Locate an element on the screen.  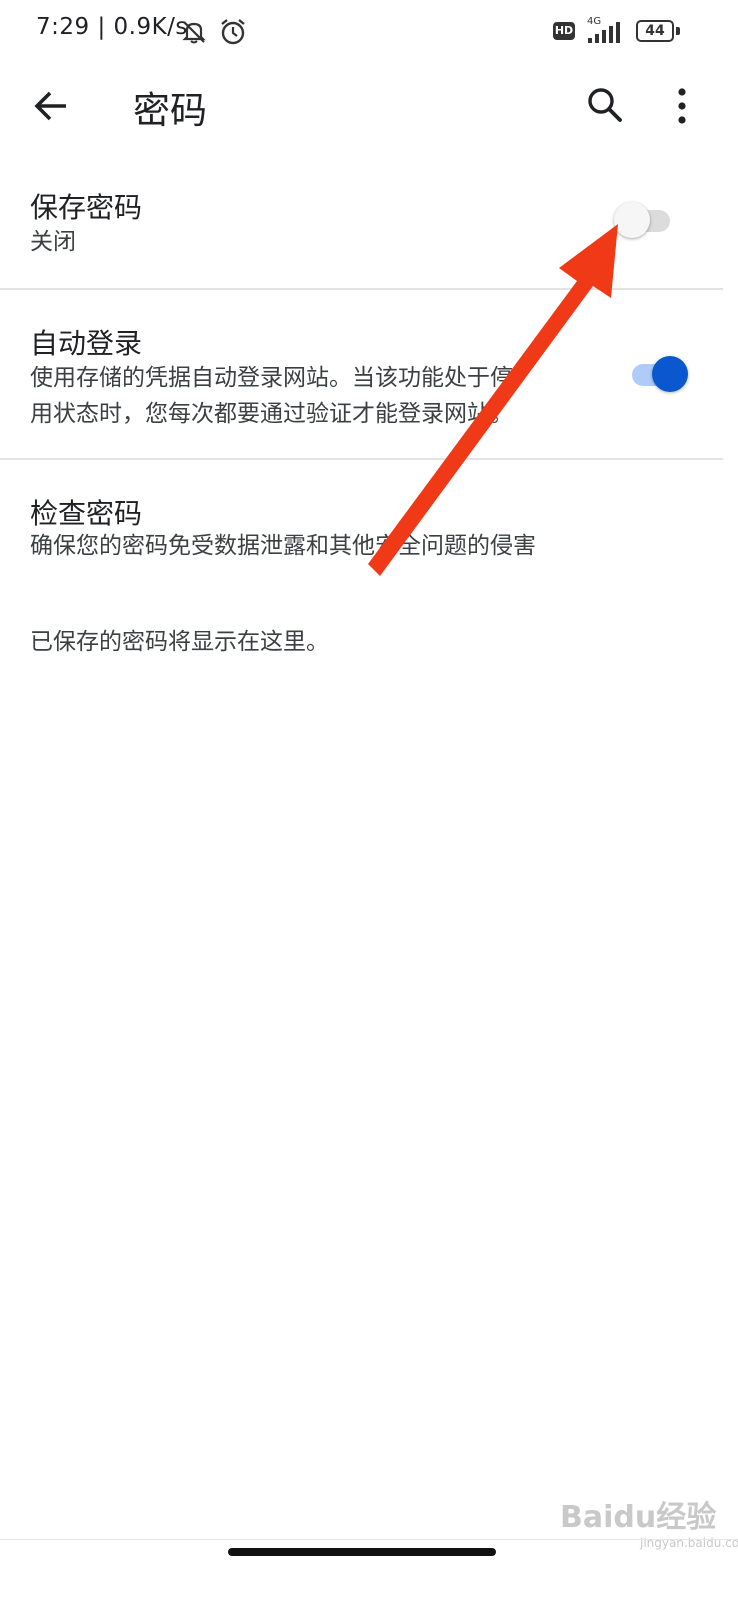
battery-icon: 44 is located at coordinates (655, 31).